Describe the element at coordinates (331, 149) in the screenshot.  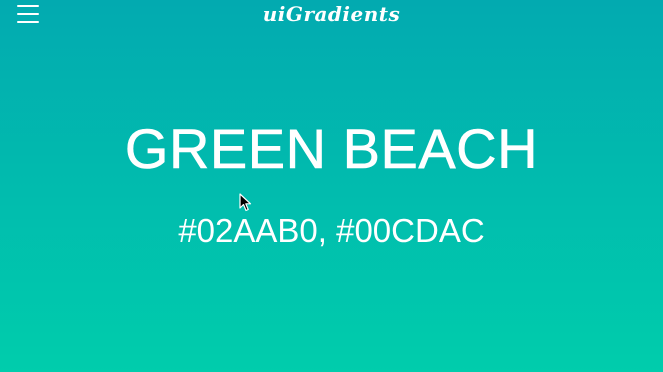
I see `gradient-name: GREEN BEACH` at that location.